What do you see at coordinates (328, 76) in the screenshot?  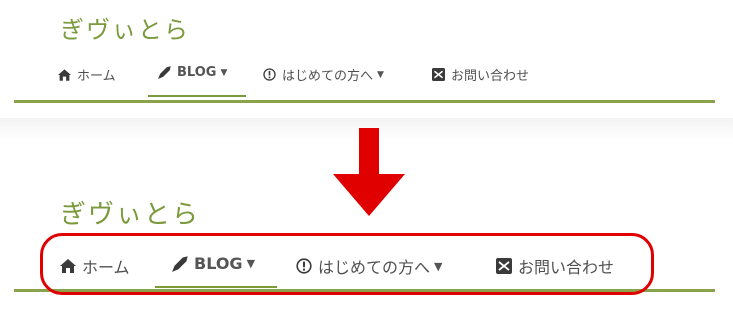 I see `nav-label-beginners: はじめての方へ` at bounding box center [328, 76].